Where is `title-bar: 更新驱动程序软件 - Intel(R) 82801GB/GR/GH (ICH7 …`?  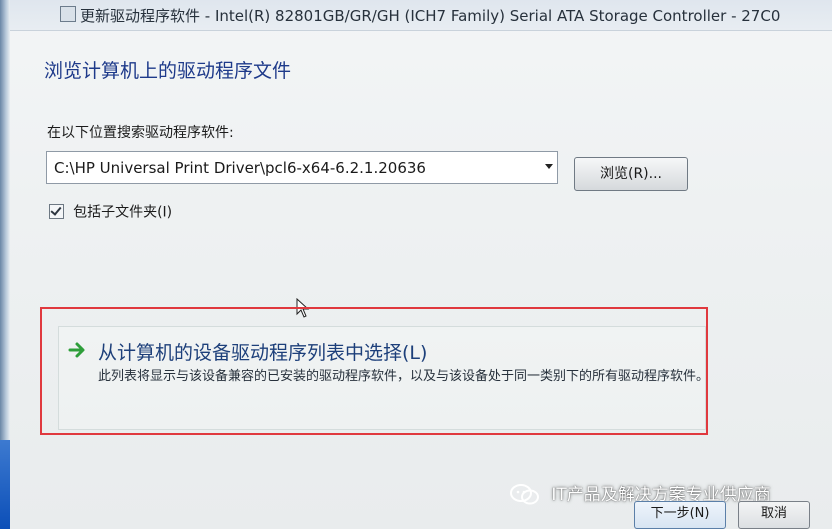
title-bar: 更新驱动程序软件 - Intel(R) 82801GB/GR/GH (ICH7 … is located at coordinates (421, 15).